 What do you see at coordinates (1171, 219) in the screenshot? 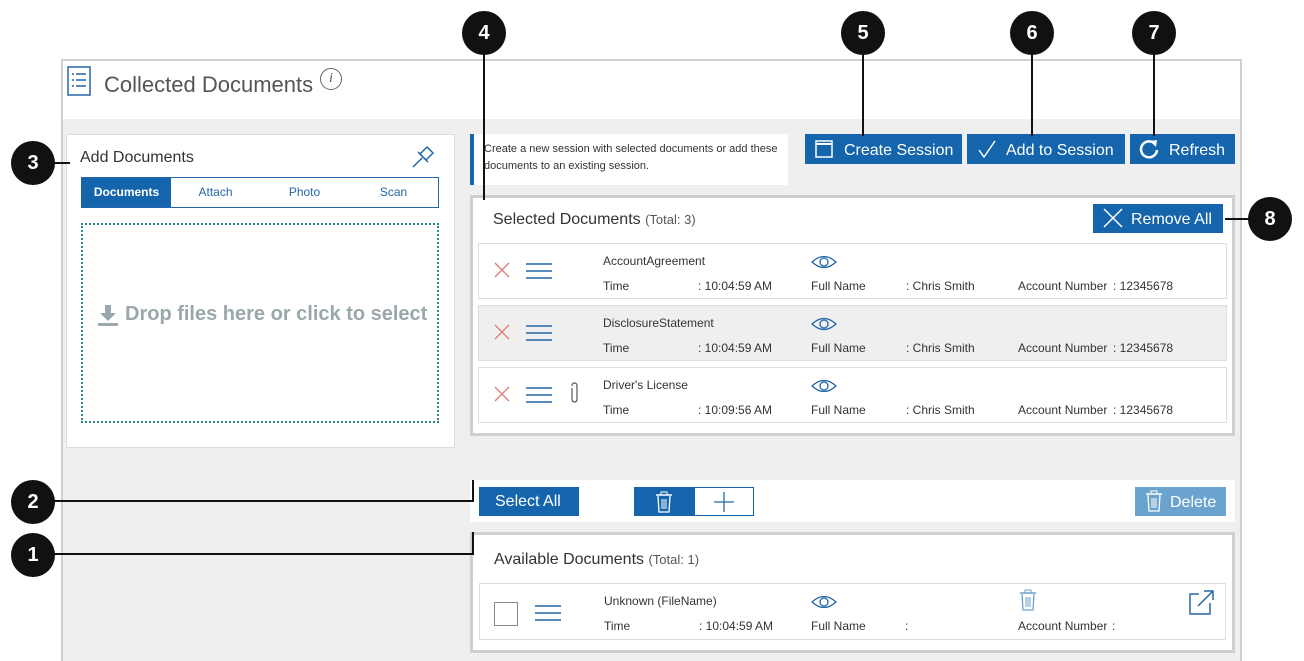
I see `remove-all-label: Remove All` at bounding box center [1171, 219].